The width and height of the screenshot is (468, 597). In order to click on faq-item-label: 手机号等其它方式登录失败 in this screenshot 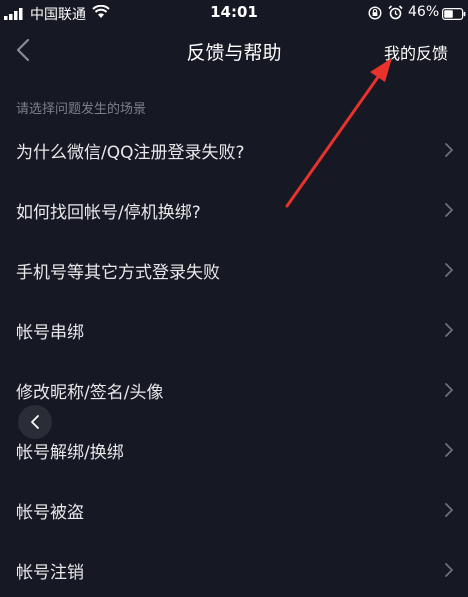, I will do `click(118, 273)`.